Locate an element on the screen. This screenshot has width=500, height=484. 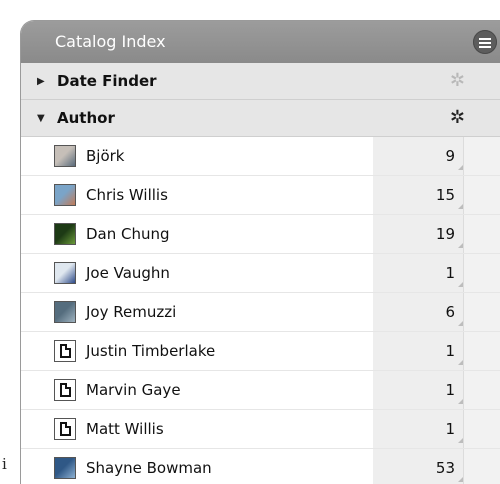
author-name: Justin Timberlake is located at coordinates (151, 351).